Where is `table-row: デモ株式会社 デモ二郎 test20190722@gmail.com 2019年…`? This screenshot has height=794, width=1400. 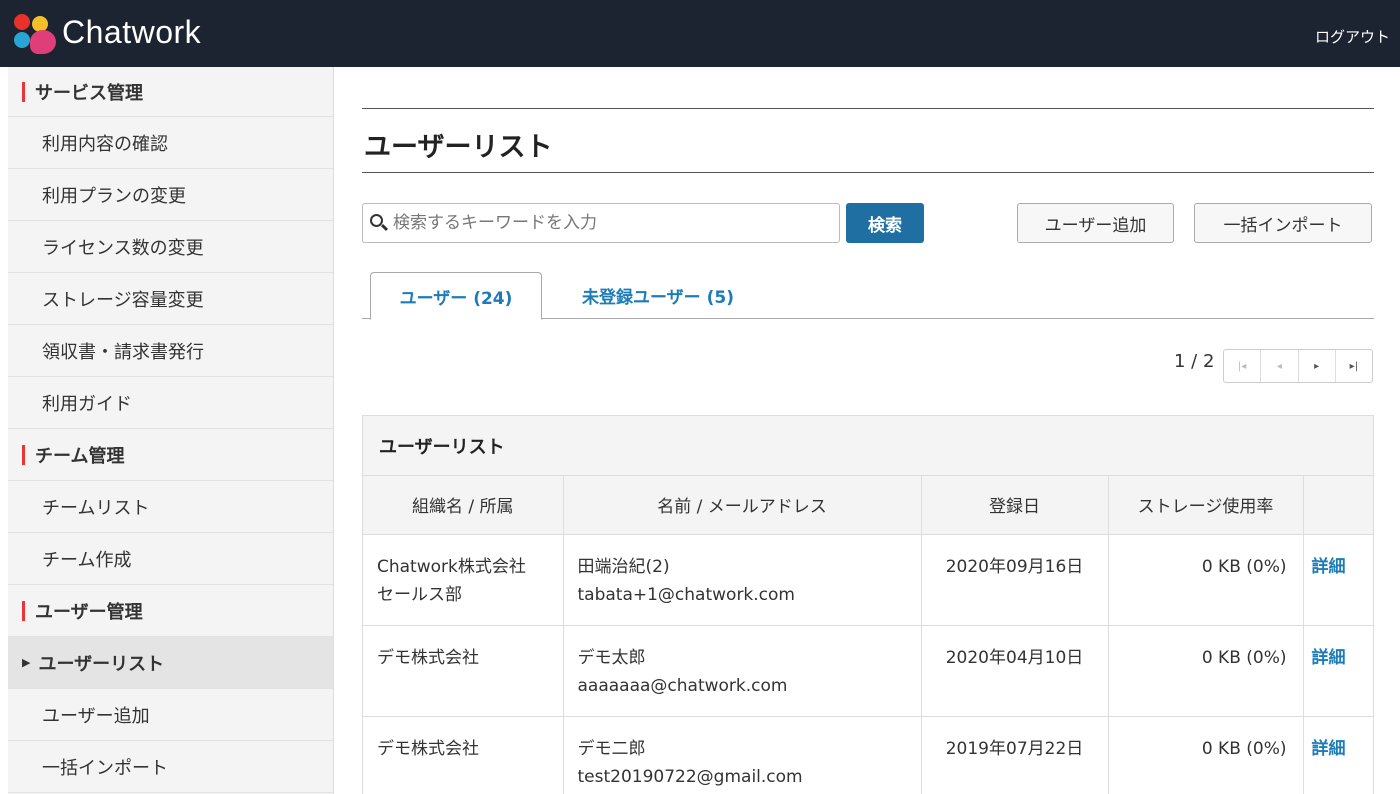
table-row: デモ株式会社 デモ二郎 test20190722@gmail.com 2019年… is located at coordinates (868, 755).